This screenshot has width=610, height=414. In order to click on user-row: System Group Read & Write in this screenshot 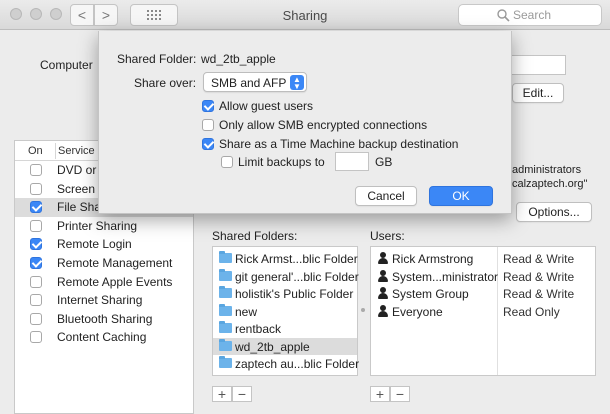, I will do `click(483, 294)`.